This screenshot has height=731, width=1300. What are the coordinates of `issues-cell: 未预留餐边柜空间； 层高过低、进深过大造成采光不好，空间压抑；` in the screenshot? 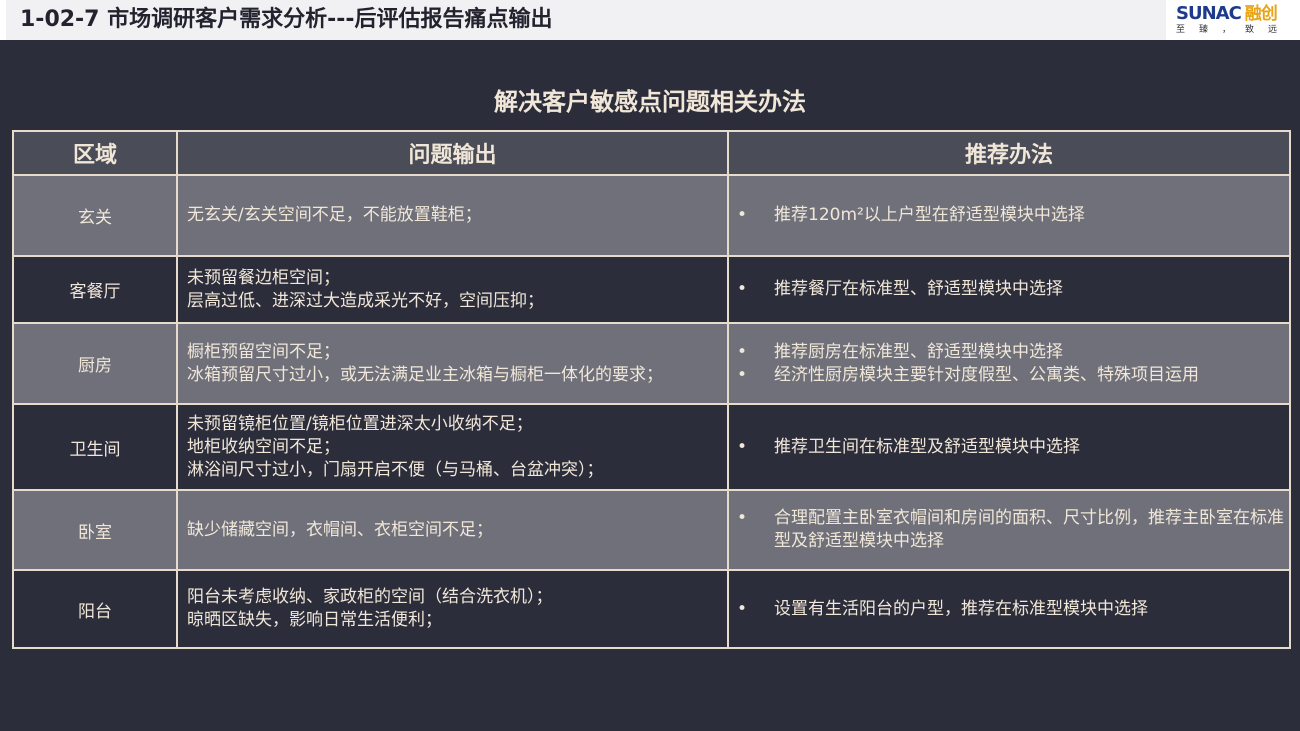 It's located at (452, 289).